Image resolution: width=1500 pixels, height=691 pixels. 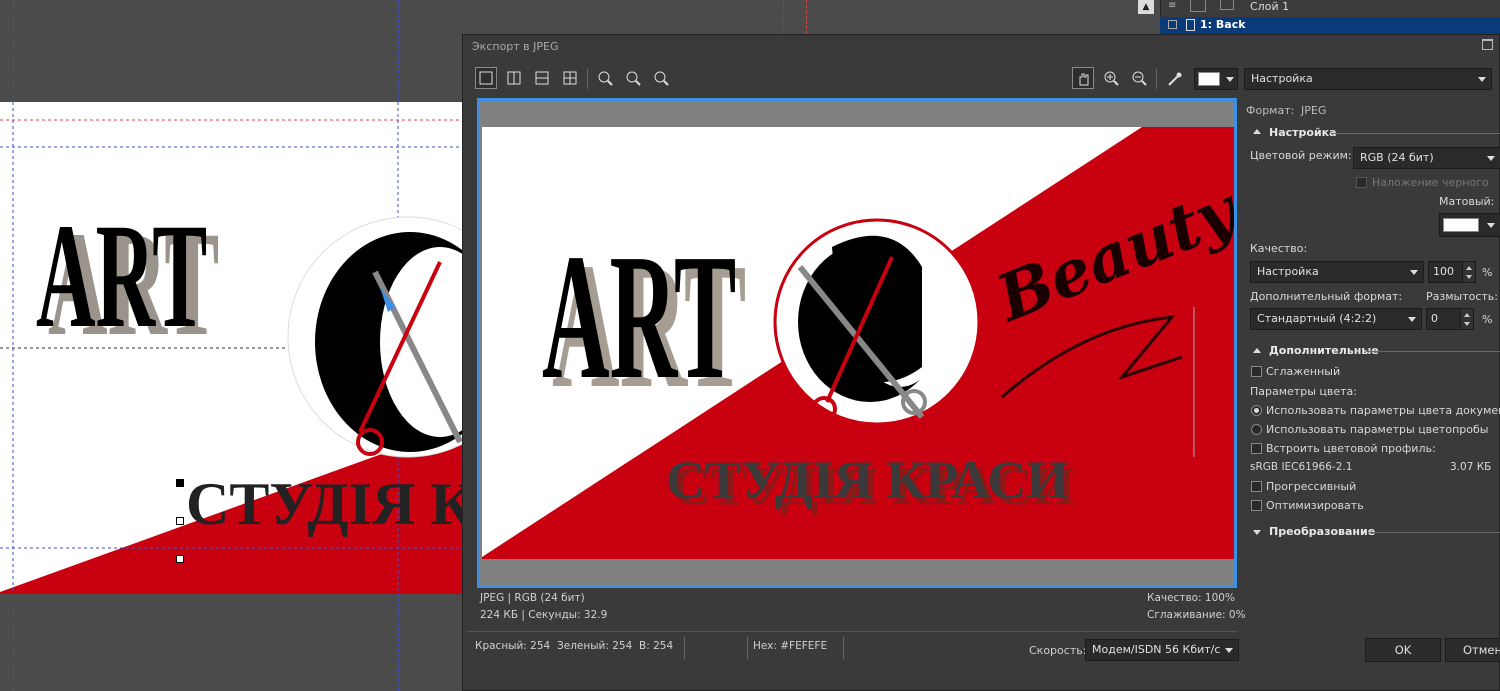 I want to click on section-divider, so click(x=1433, y=351).